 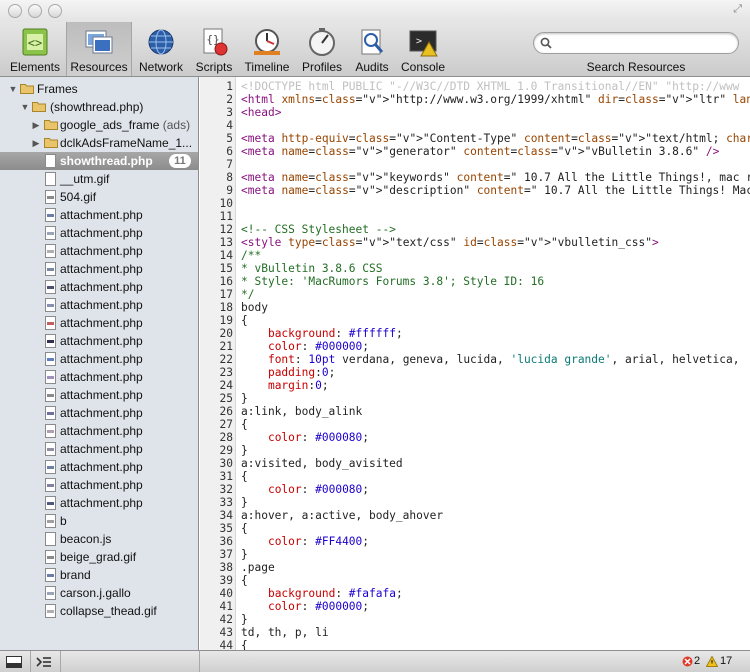 I want to click on file-name: brand, so click(x=75, y=575).